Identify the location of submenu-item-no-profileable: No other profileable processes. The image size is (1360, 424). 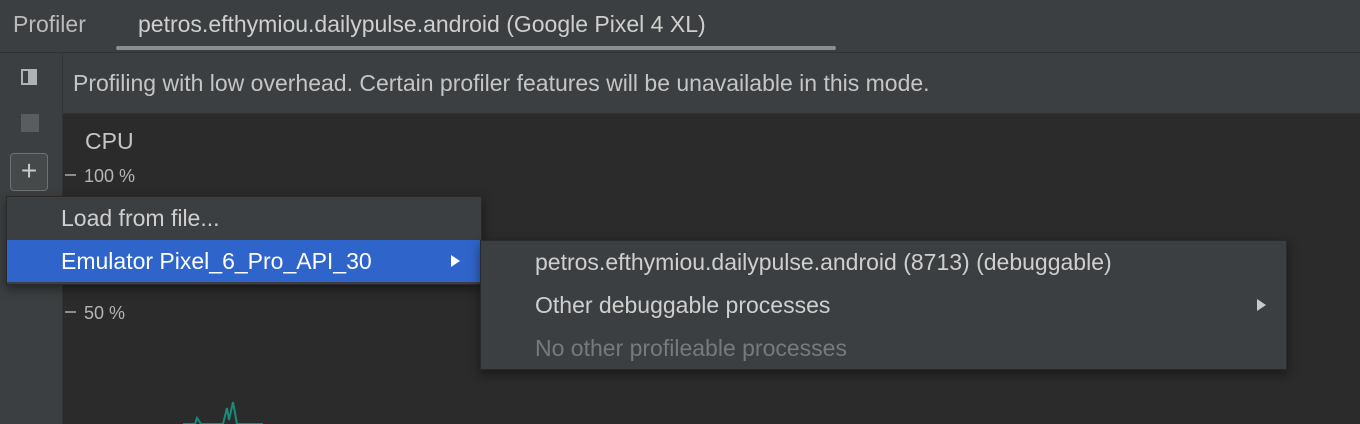
(883, 348).